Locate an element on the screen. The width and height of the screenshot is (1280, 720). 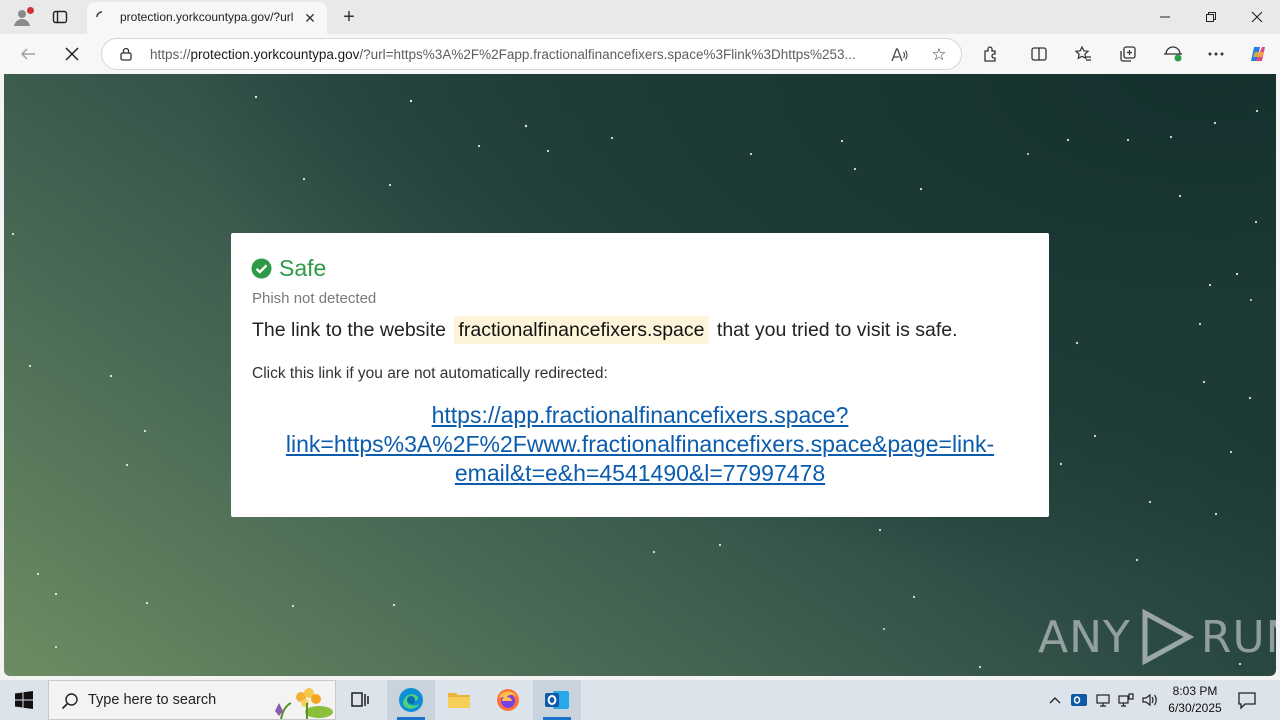
firefox-icon is located at coordinates (508, 700).